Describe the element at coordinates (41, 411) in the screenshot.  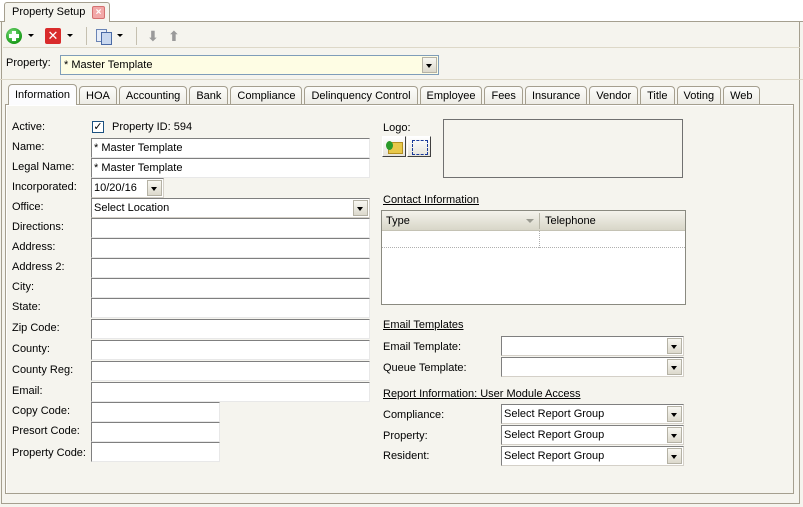
I see `copy-code-label: Copy Code:` at that location.